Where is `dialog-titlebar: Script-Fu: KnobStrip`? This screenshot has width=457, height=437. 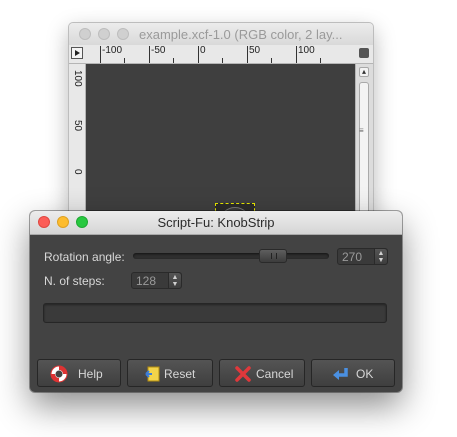
dialog-titlebar: Script-Fu: KnobStrip is located at coordinates (216, 223).